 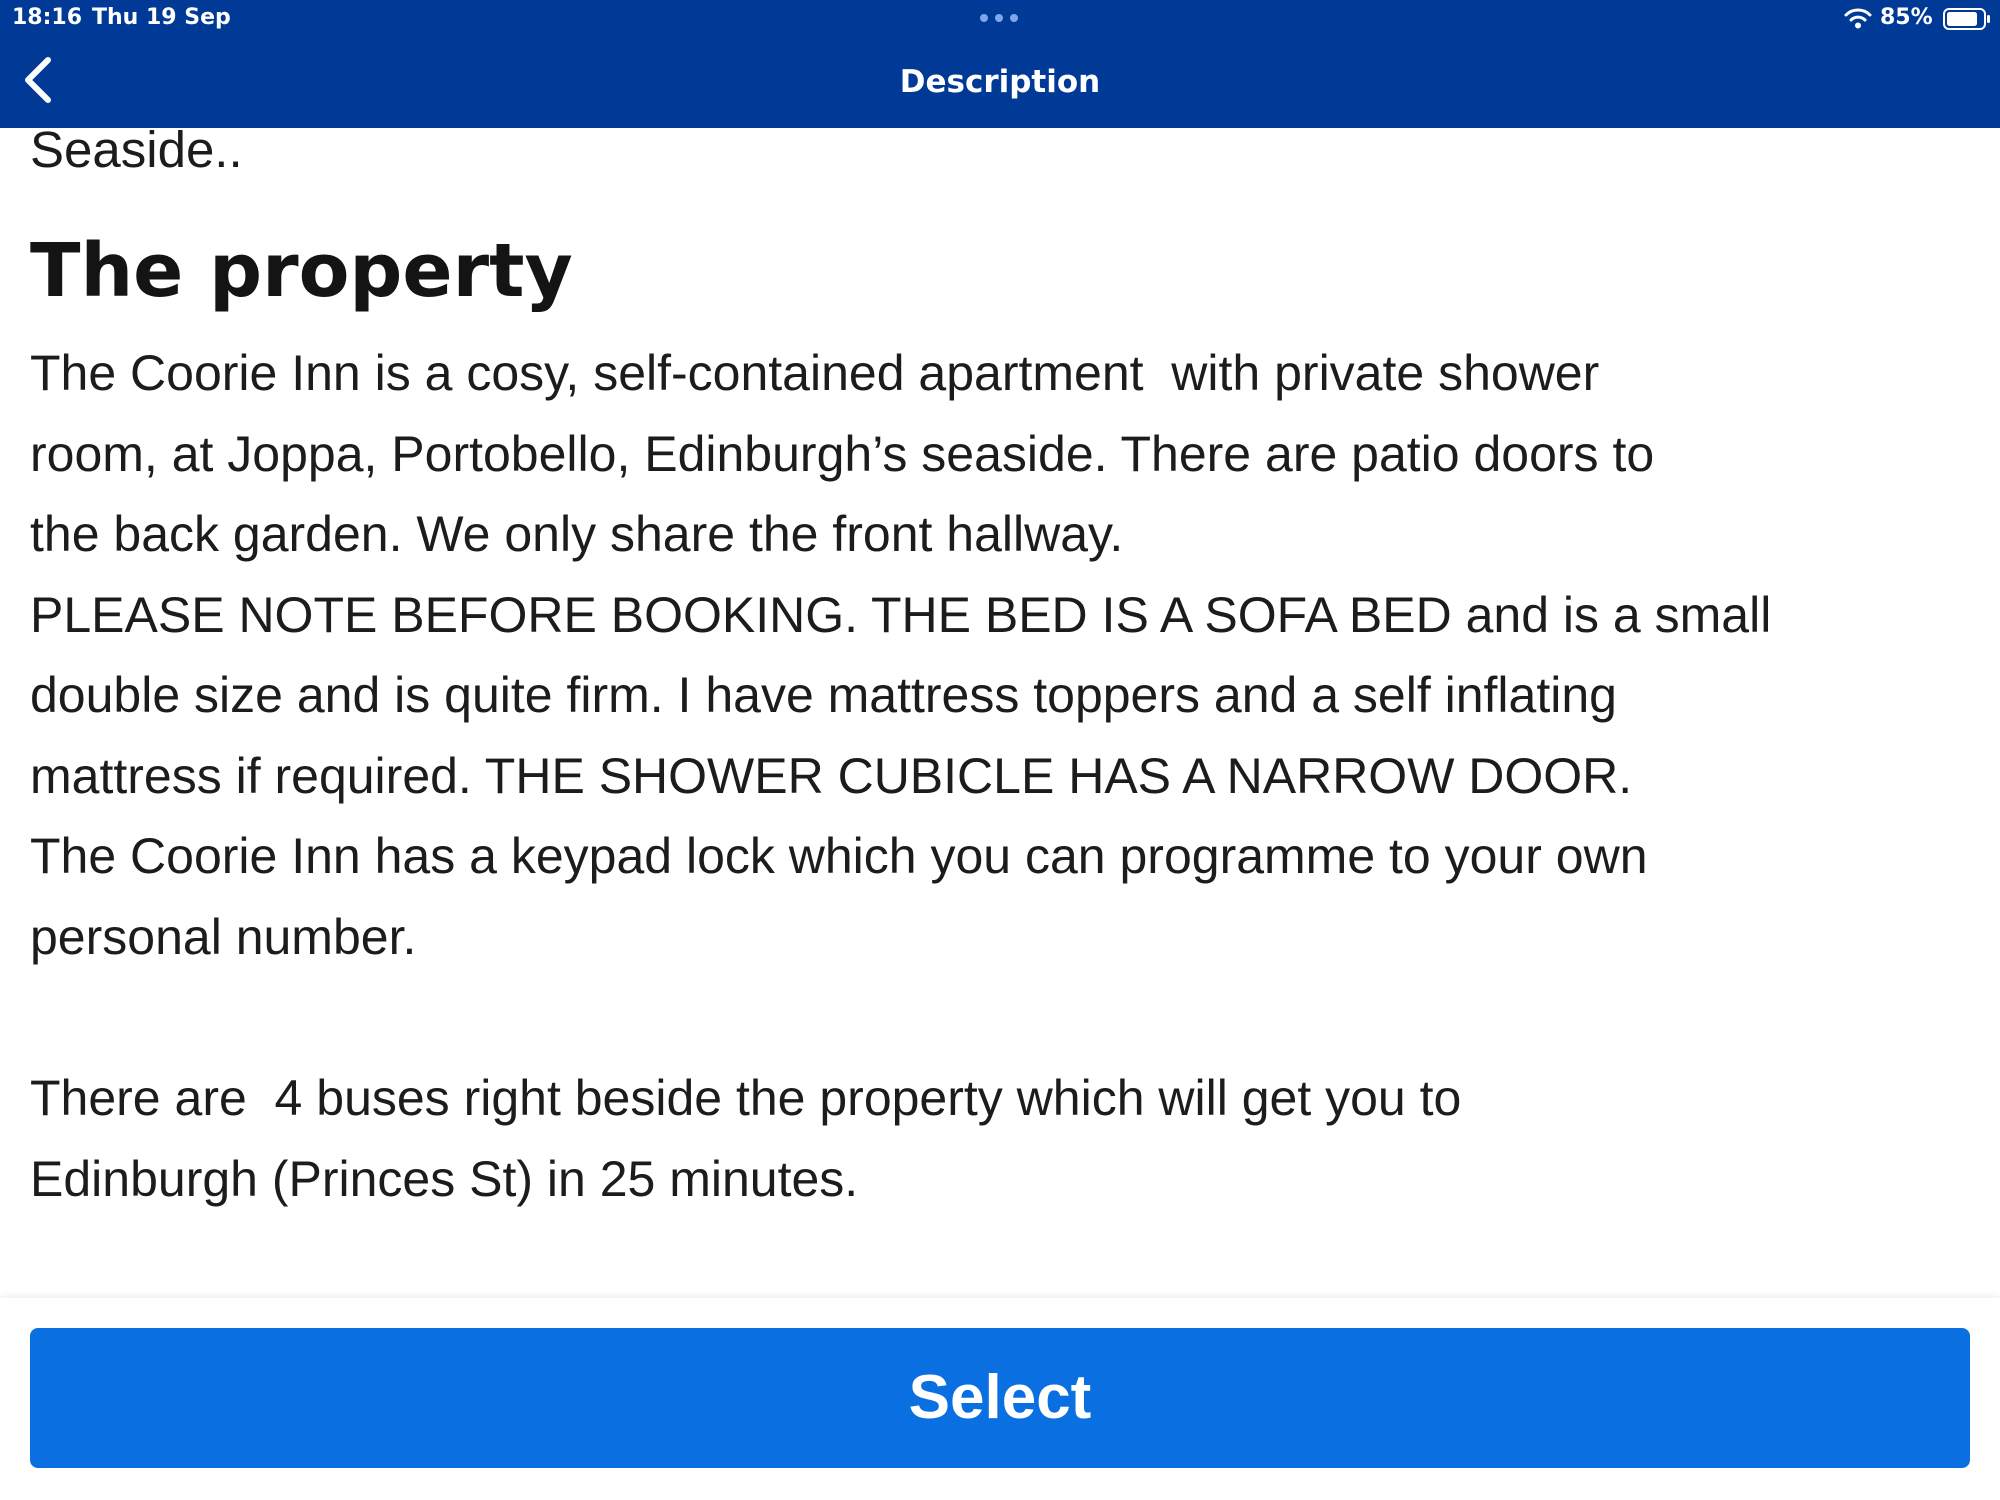 I want to click on status-time: 18:16, so click(x=47, y=17).